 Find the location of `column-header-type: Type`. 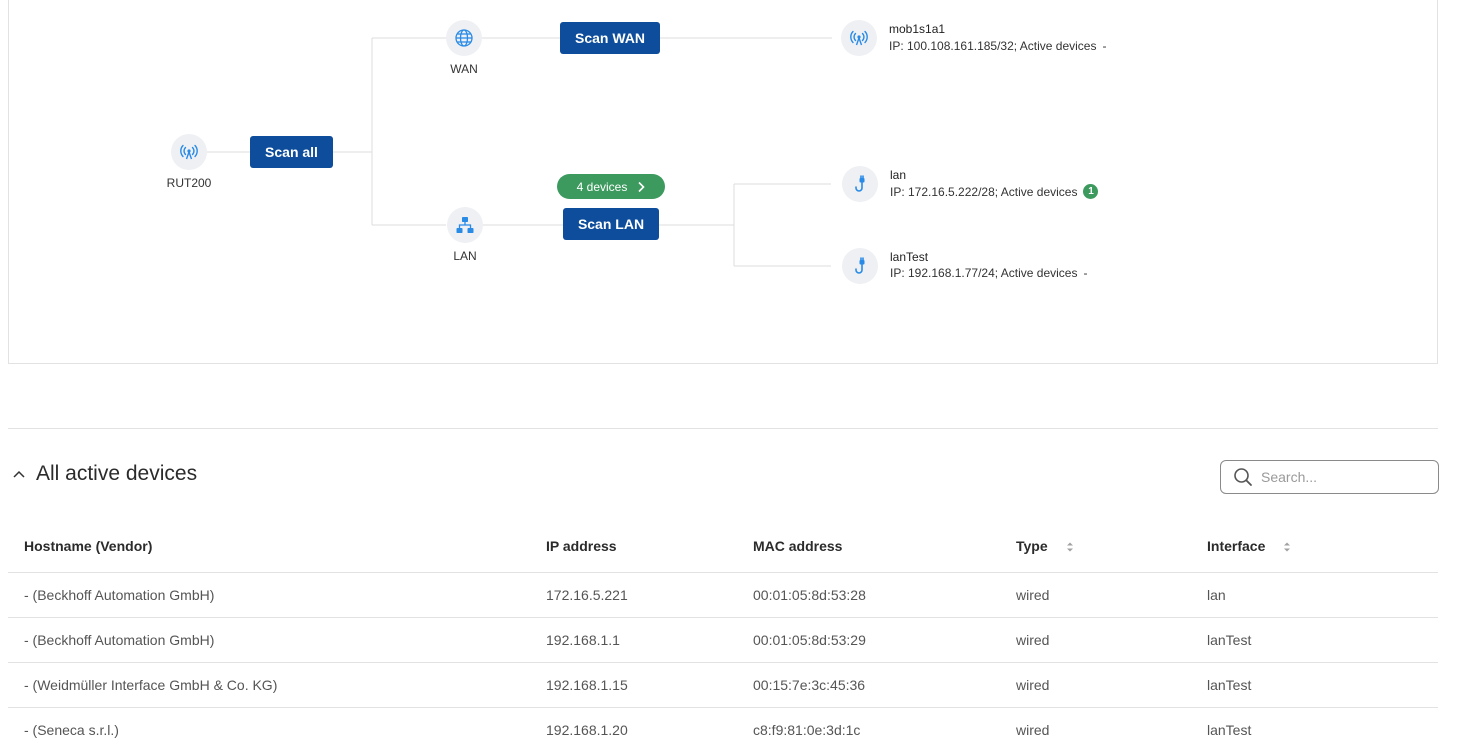

column-header-type: Type is located at coordinates (1095, 546).